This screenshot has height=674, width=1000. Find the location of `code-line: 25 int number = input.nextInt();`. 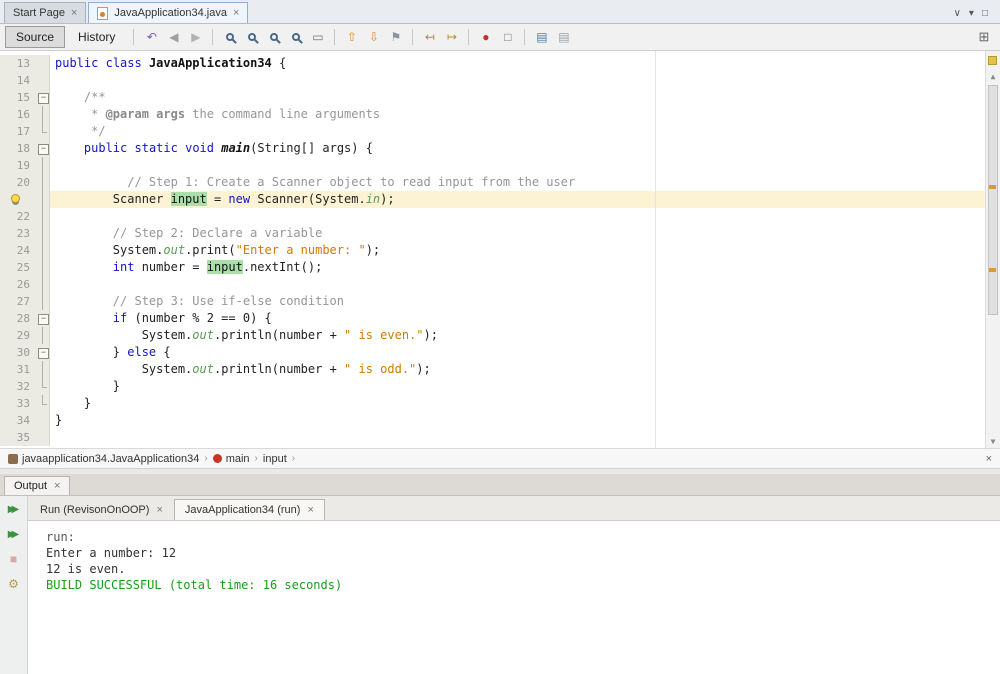

code-line: 25 int number = input.nextInt(); is located at coordinates (500, 267).